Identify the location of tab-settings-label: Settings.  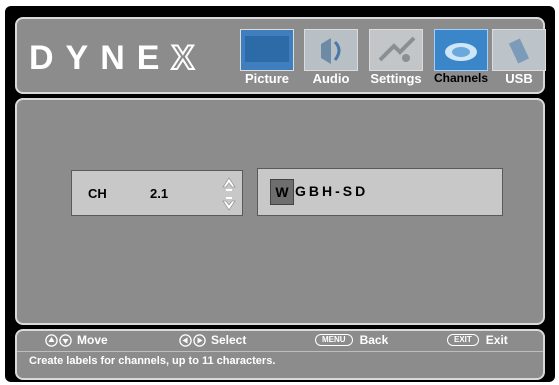
(396, 78).